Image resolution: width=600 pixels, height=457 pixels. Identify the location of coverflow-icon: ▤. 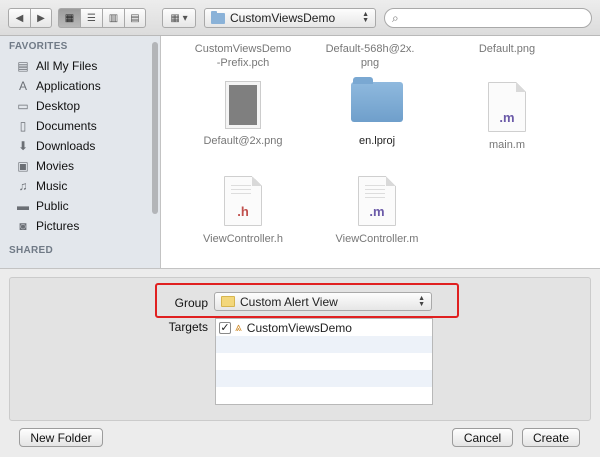
(135, 18).